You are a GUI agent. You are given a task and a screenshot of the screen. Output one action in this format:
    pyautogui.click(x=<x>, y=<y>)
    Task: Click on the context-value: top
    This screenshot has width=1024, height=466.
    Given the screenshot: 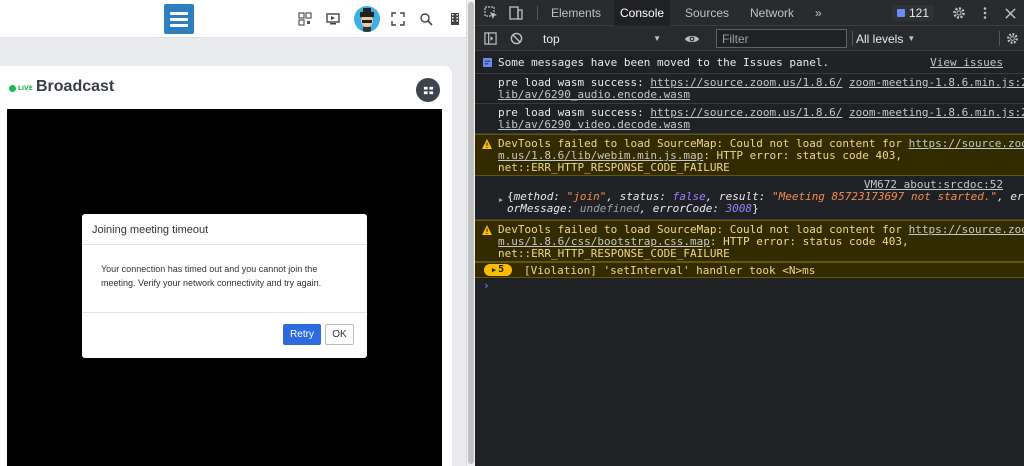 What is the action you would take?
    pyautogui.click(x=551, y=38)
    